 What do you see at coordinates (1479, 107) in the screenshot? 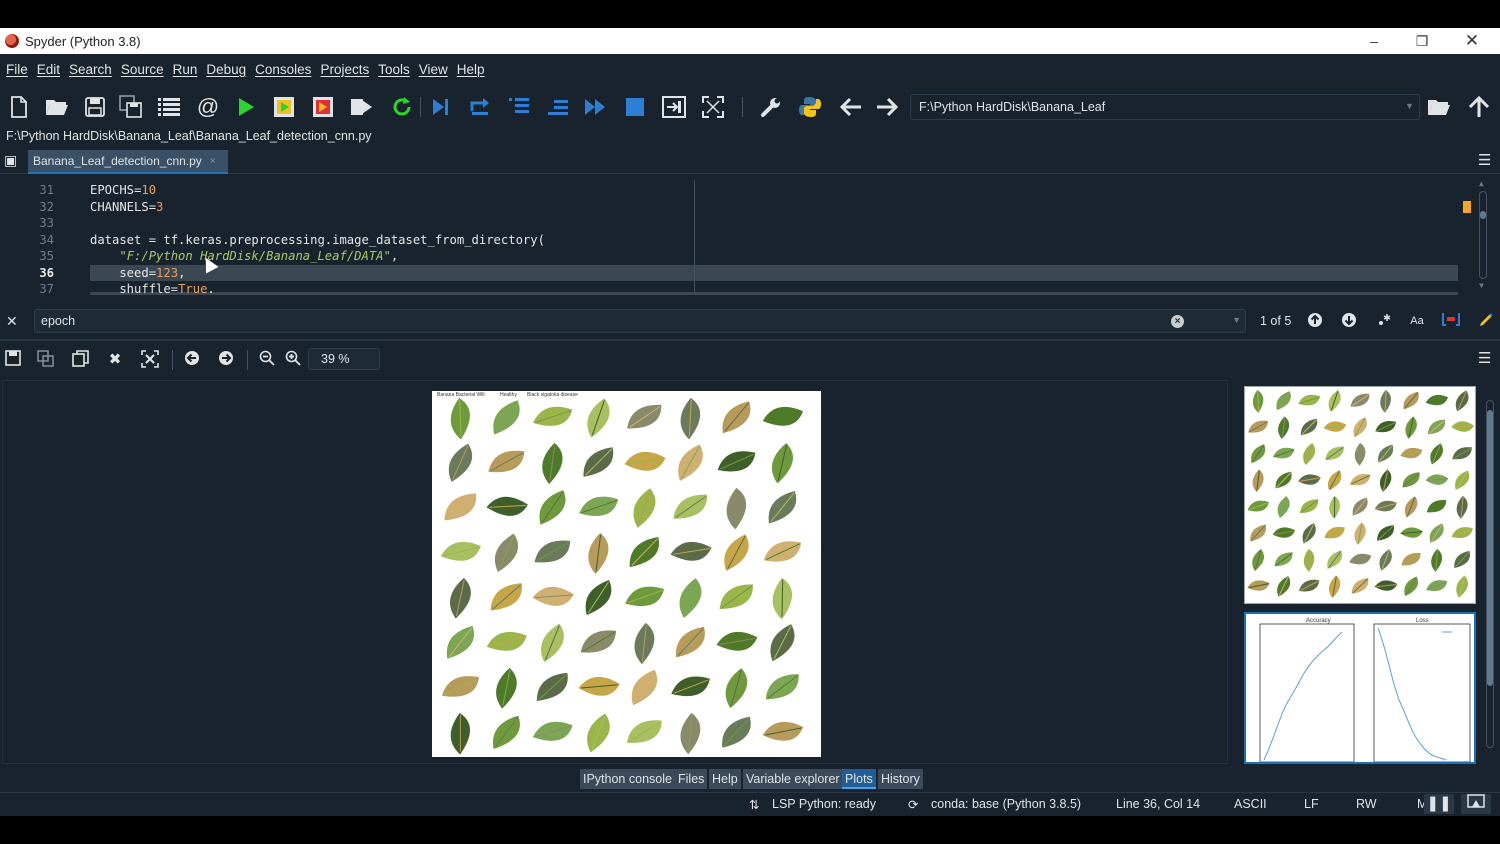
I see `parent-dir-icon` at bounding box center [1479, 107].